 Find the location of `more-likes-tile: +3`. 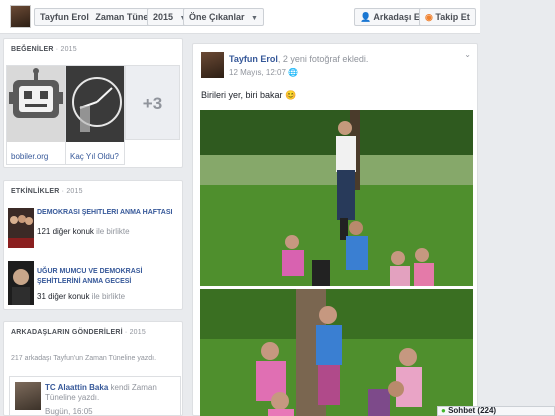

more-likes-tile: +3 is located at coordinates (152, 102).